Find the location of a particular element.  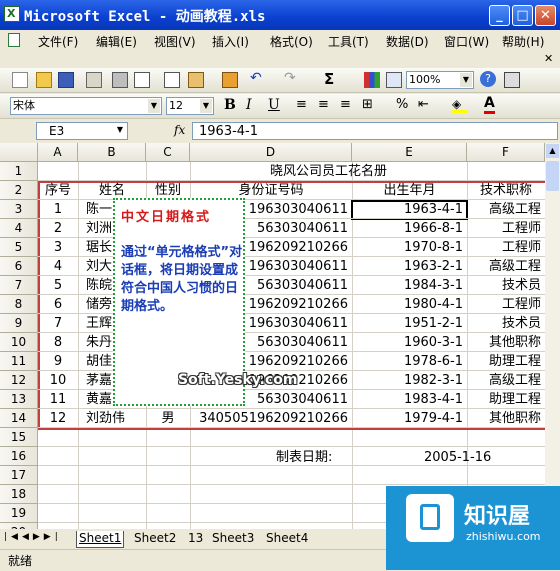

record-cell-no: 3 is located at coordinates (58, 247).